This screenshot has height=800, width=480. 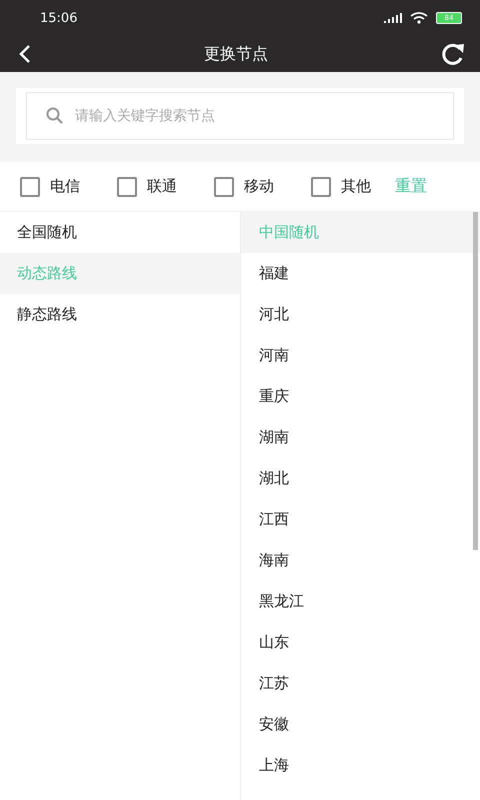 What do you see at coordinates (120, 314) in the screenshot?
I see `category-item: 静态路线` at bounding box center [120, 314].